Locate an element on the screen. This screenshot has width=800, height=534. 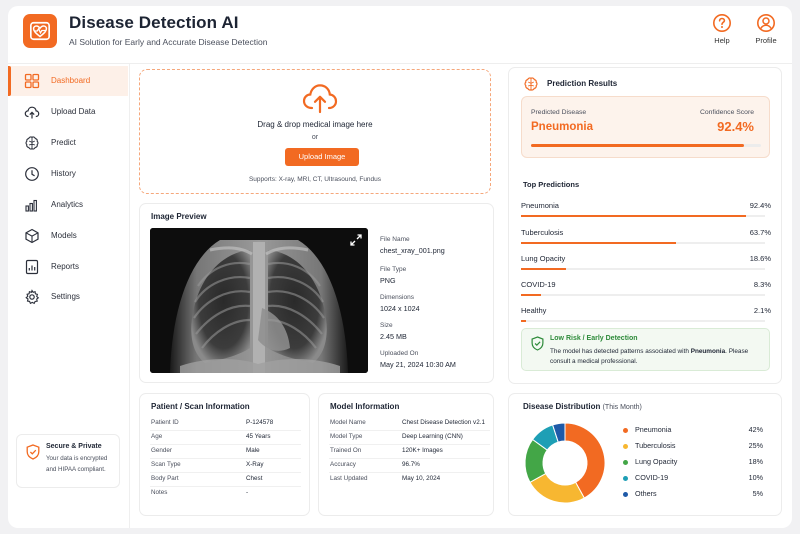
heart-pulse-logo-icon is located at coordinates (40, 31).